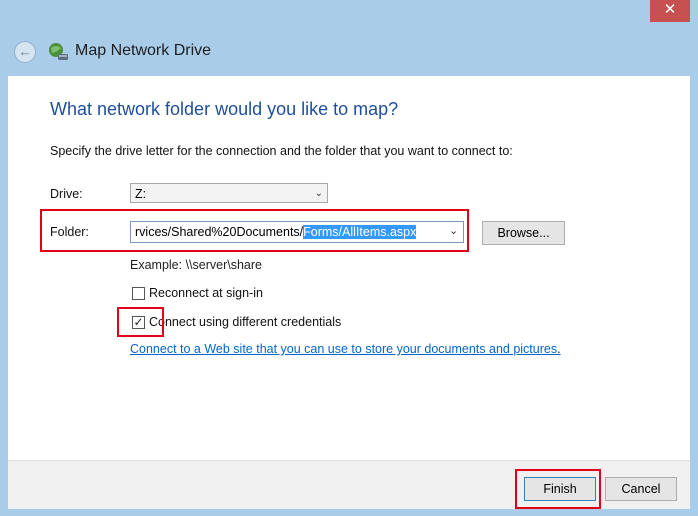  What do you see at coordinates (143, 50) in the screenshot?
I see `window-title: Map Network Drive` at bounding box center [143, 50].